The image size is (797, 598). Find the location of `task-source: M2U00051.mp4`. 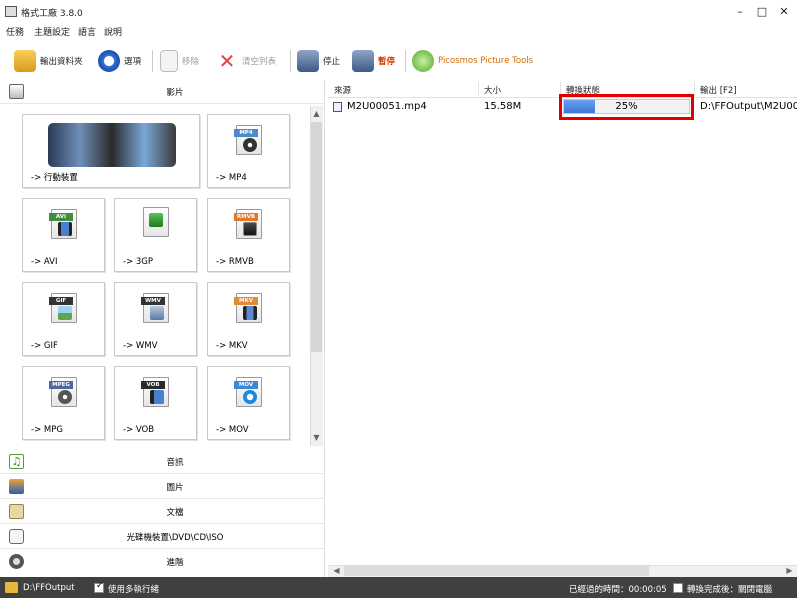

task-source: M2U00051.mp4 is located at coordinates (387, 106).